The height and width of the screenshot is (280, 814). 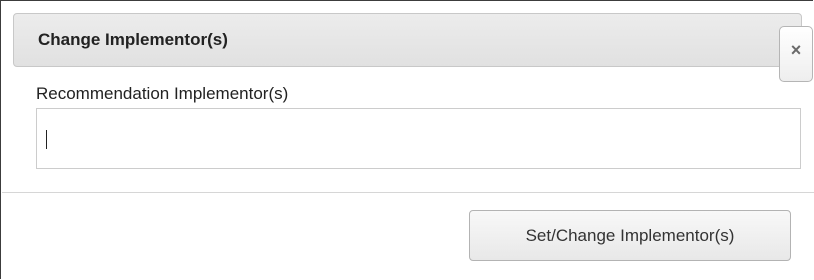 What do you see at coordinates (162, 93) in the screenshot?
I see `implementors-field-label: Recommendation Implementor(s)` at bounding box center [162, 93].